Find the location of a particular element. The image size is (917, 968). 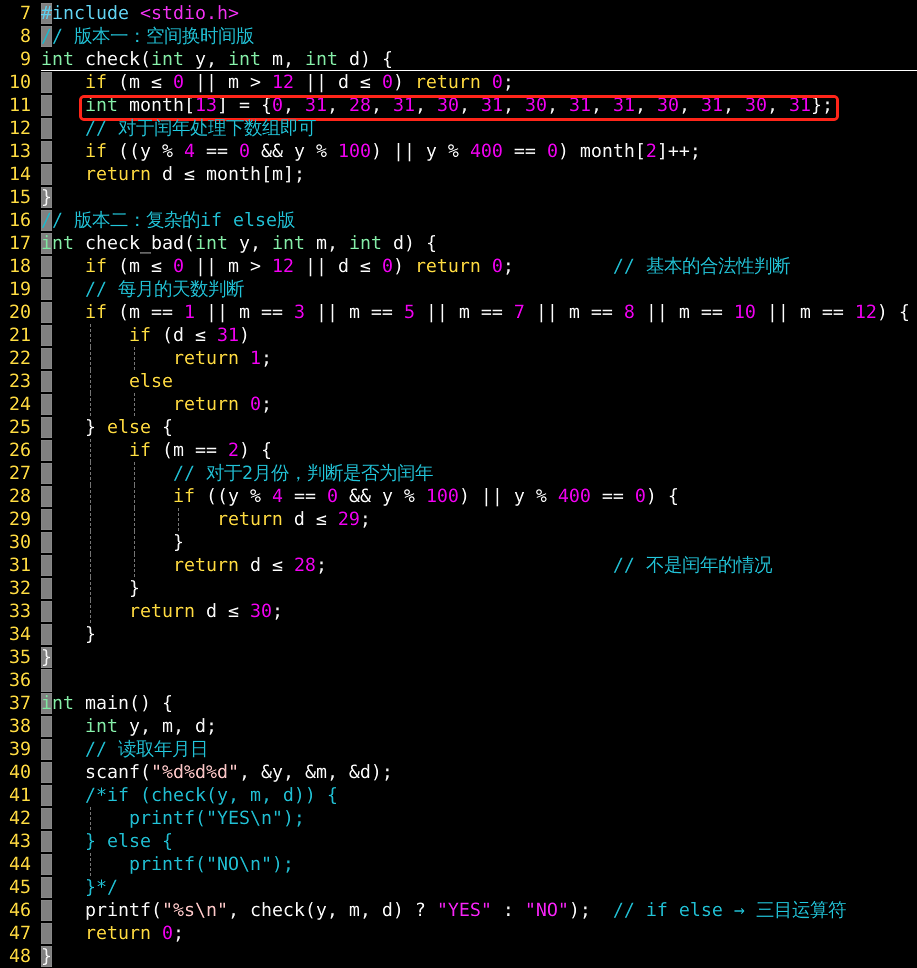

line-number: 22 is located at coordinates (20, 358).